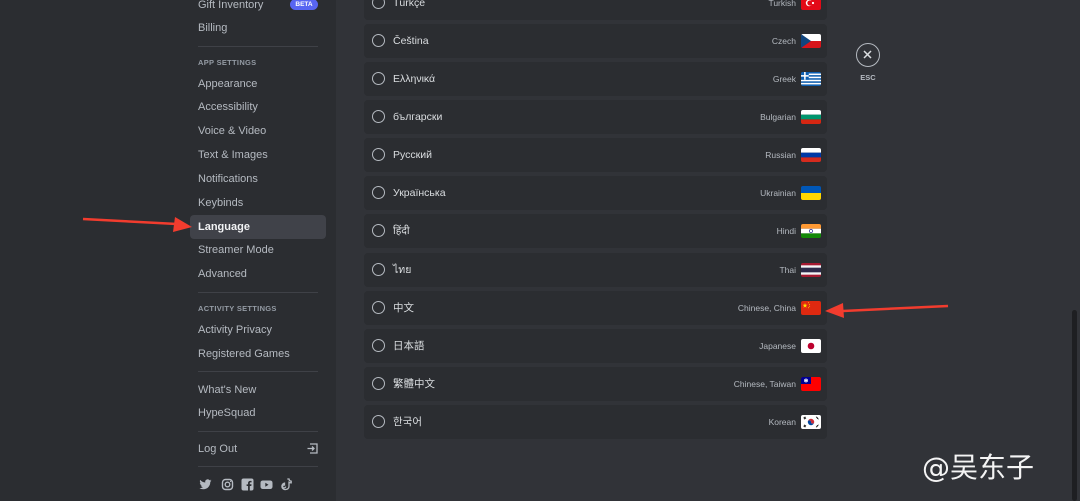  Describe the element at coordinates (595, 155) in the screenshot. I see `language-option-russian: Русский Russian` at that location.